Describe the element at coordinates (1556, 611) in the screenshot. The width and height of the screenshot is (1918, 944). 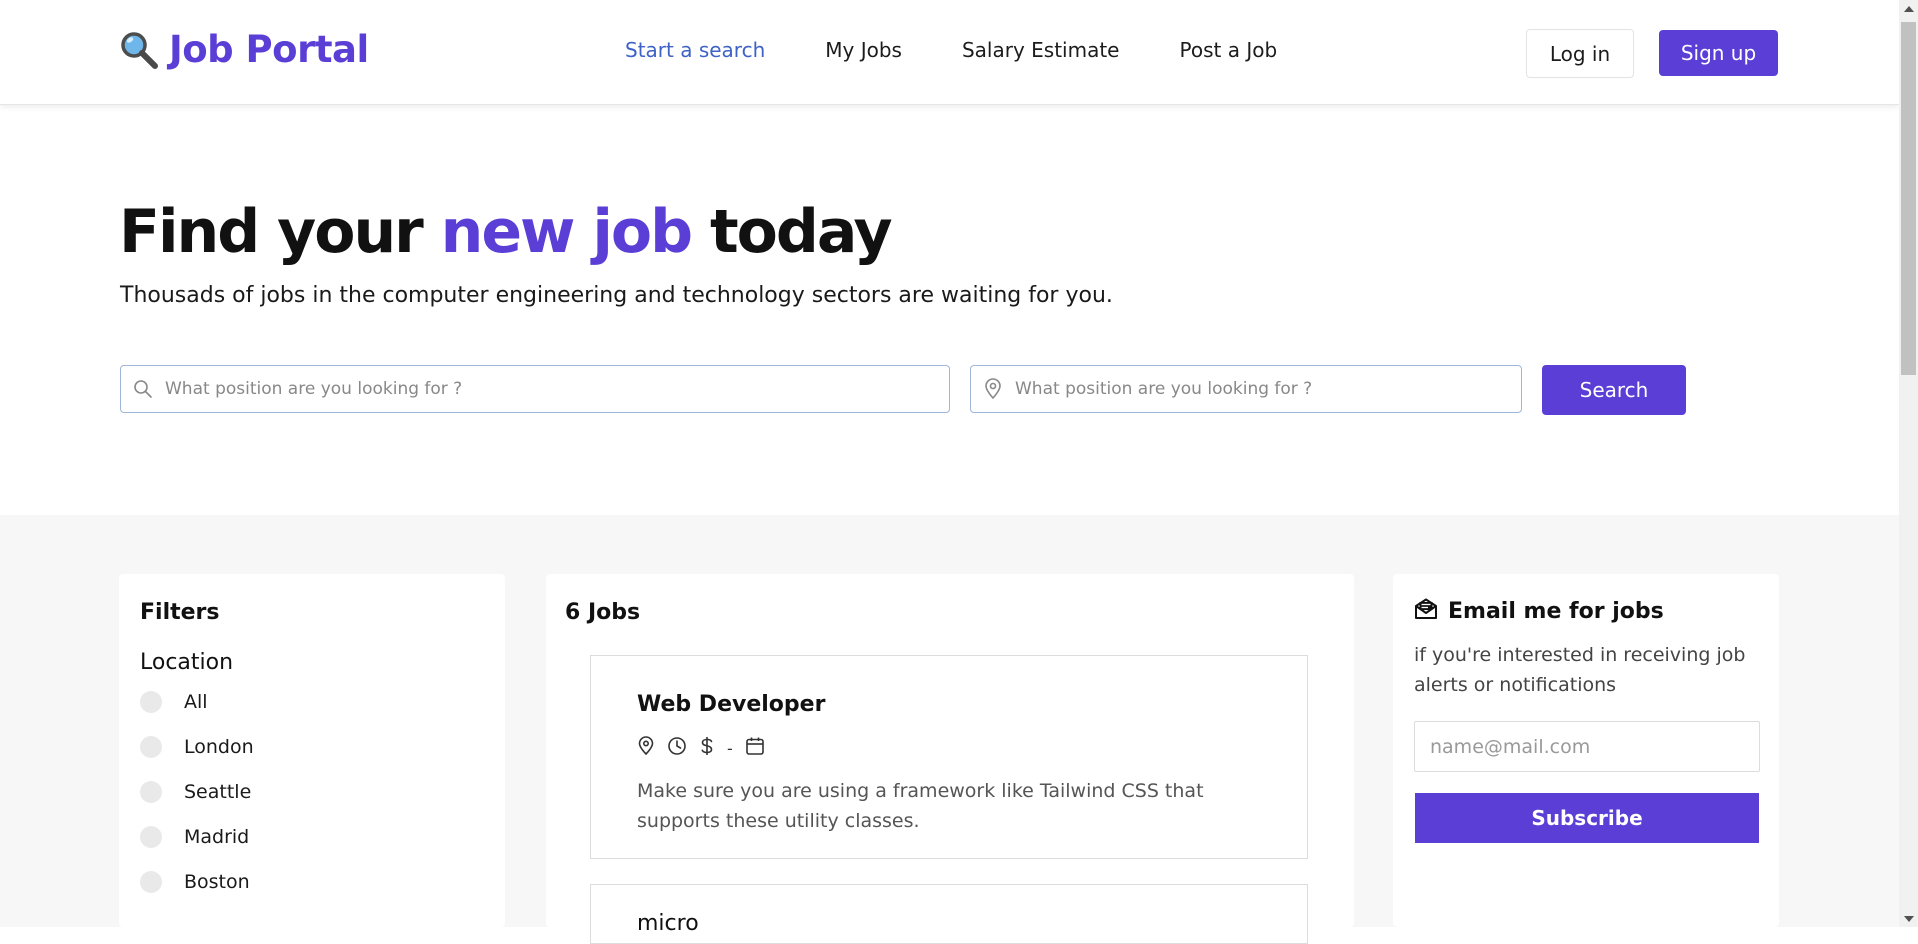
I see `email-alert-title: Email me for jobs` at that location.